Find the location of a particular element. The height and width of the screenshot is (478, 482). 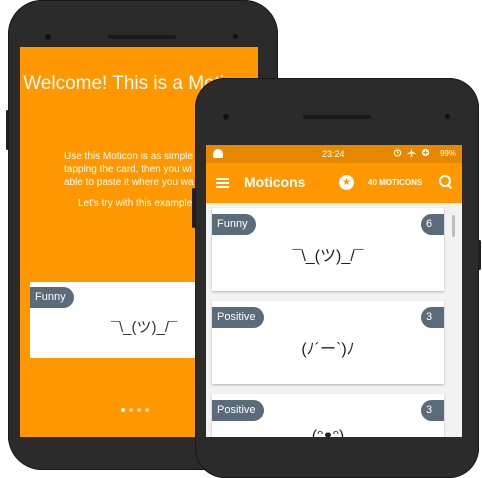

status-time: 23:24 is located at coordinates (333, 154).